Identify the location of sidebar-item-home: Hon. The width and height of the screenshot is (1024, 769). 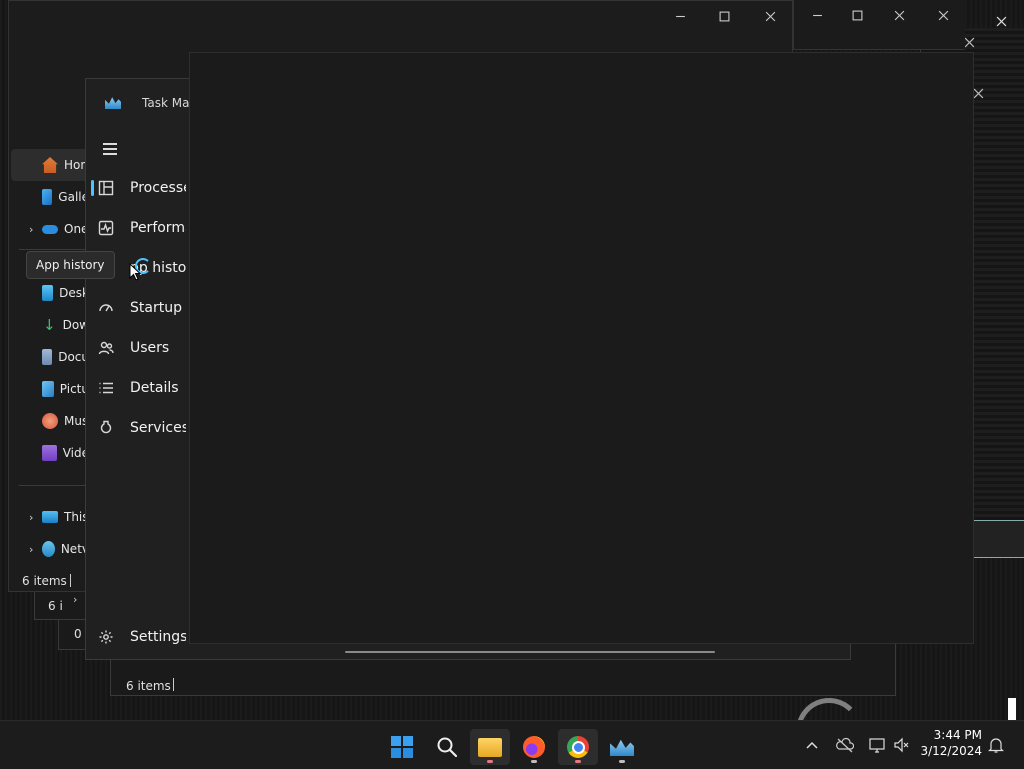
(51, 165).